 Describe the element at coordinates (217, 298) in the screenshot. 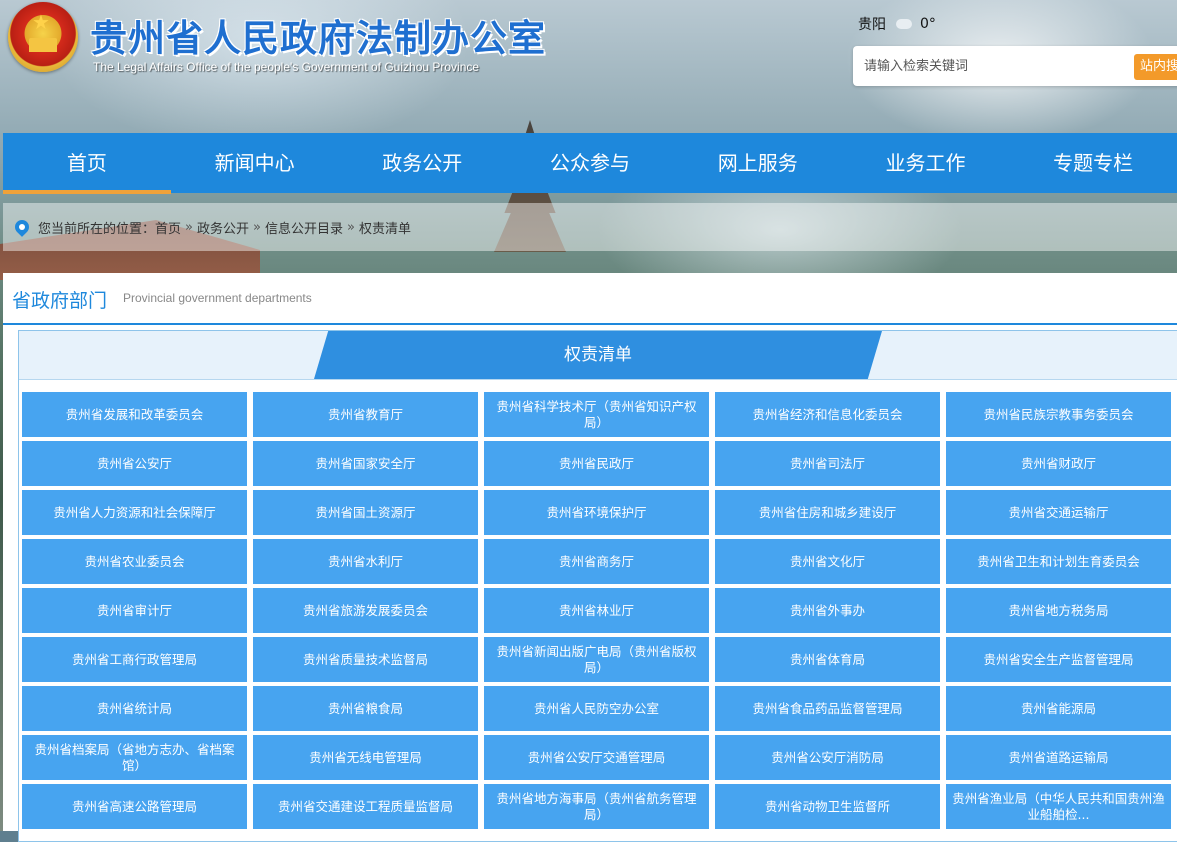

I see `section-subtitle: Provincial government departments` at that location.